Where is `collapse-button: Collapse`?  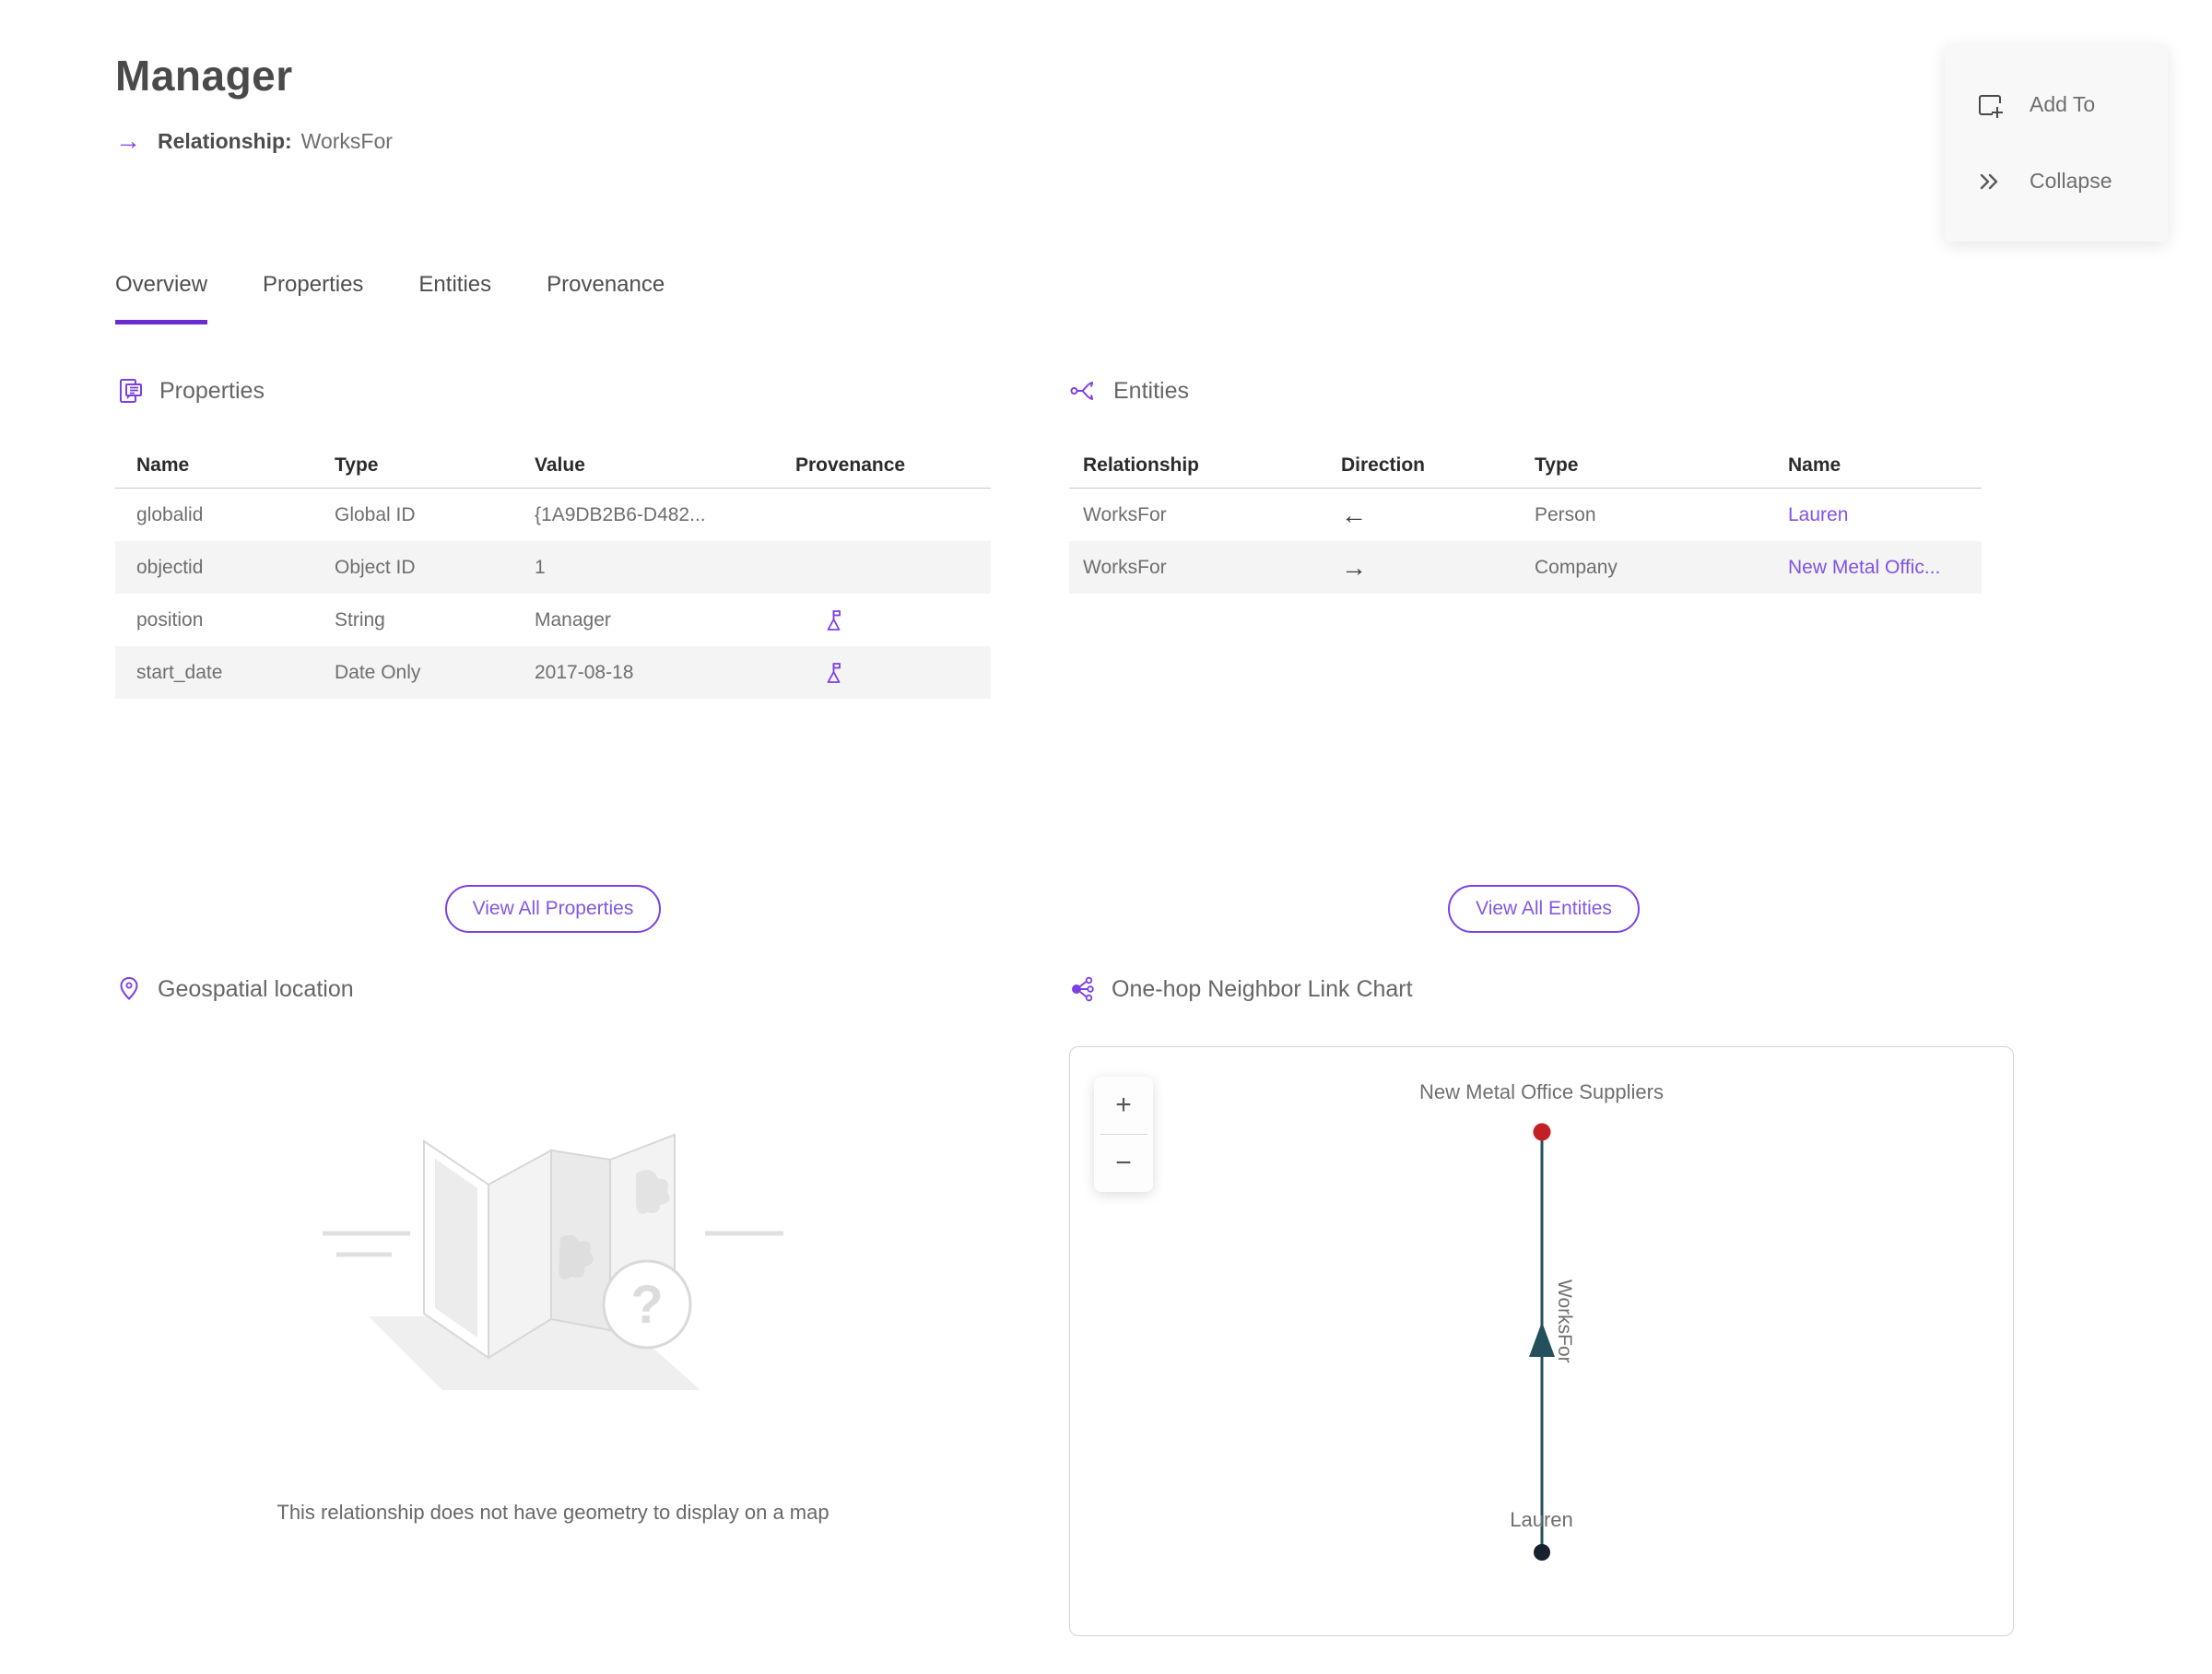
collapse-button: Collapse is located at coordinates (2056, 182).